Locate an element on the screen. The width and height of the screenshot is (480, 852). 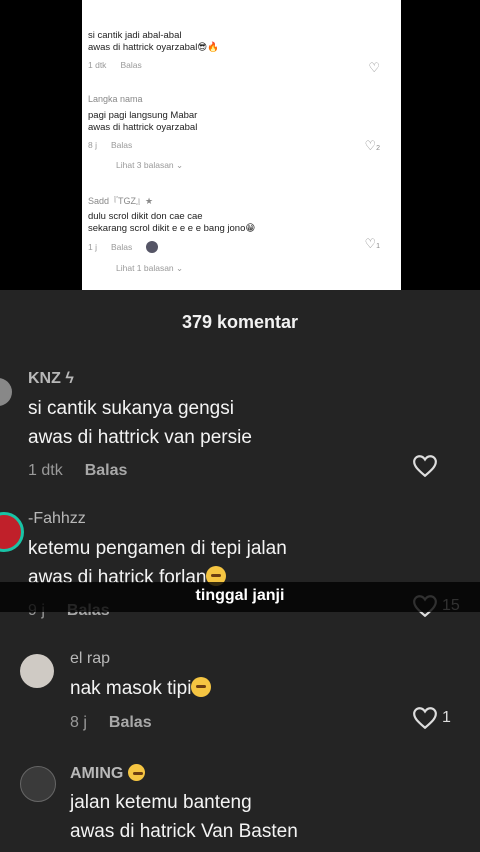
comment-text: nak masok tipi is located at coordinates (141, 688).